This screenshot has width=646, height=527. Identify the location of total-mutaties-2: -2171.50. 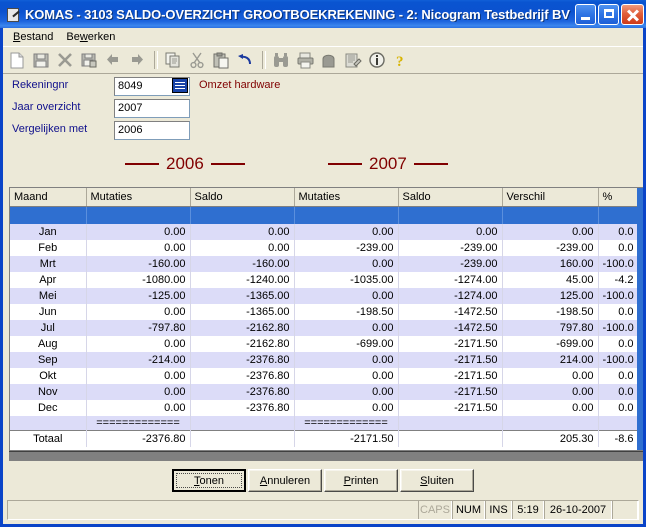
(346, 438).